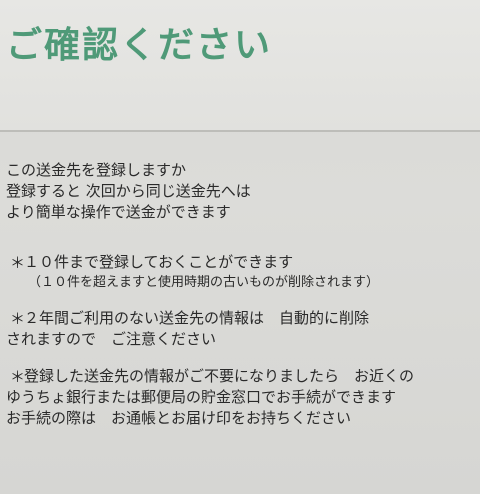 The width and height of the screenshot is (480, 494). Describe the element at coordinates (219, 376) in the screenshot. I see `note-3-line-1: 登録した送金先の情報がご不要になりましたら お近くの` at that location.